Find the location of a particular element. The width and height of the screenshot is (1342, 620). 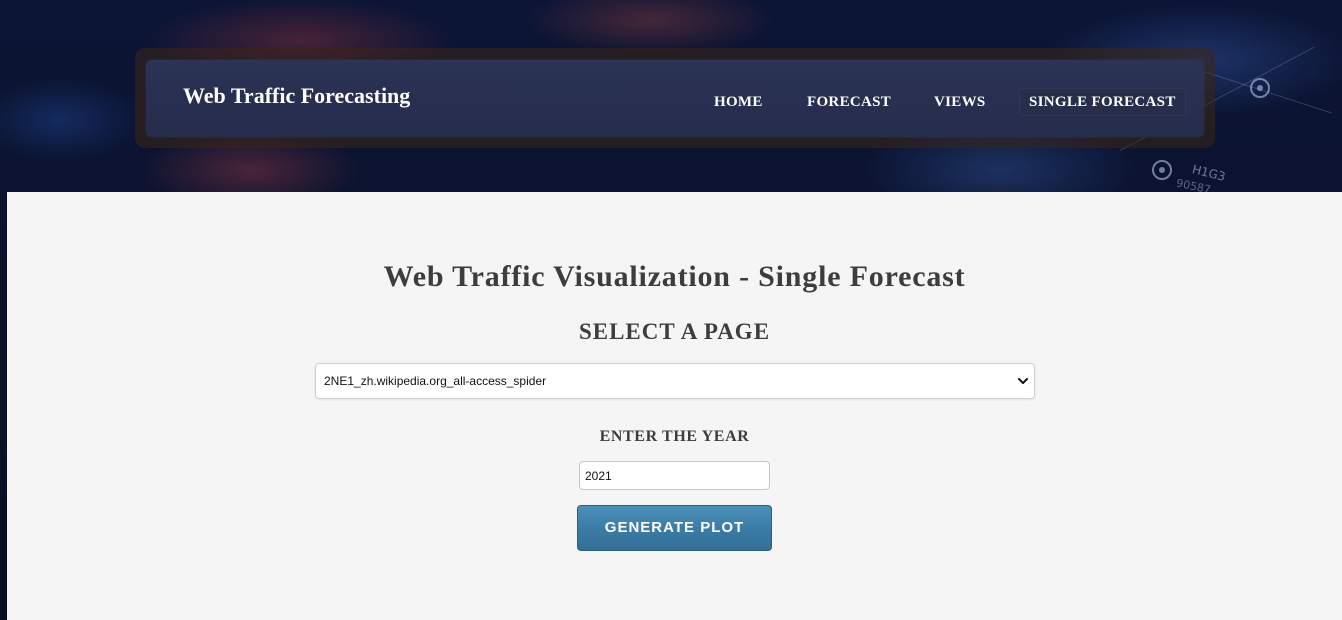

year-label: ENTER THE YEAR is located at coordinates (674, 436).